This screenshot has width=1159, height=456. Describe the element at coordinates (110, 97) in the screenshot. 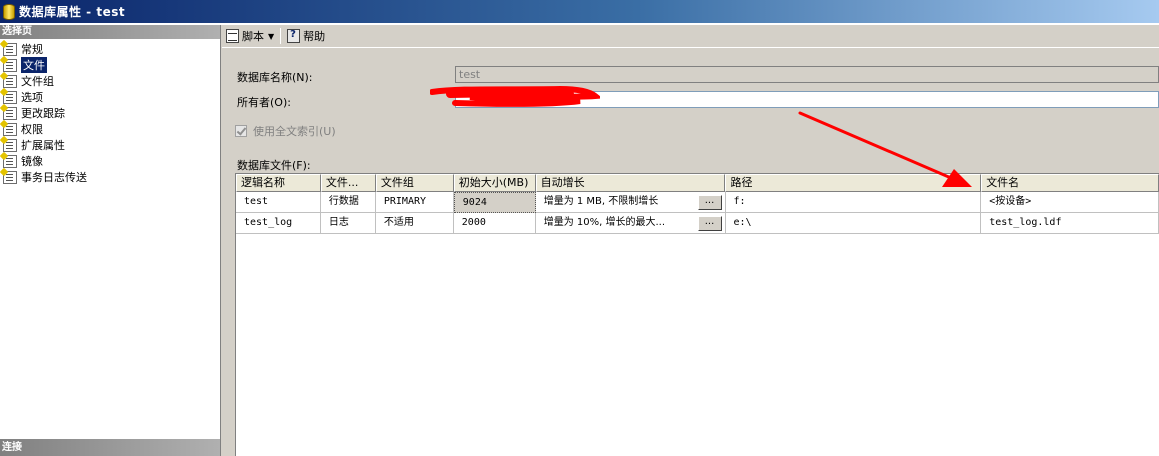

I see `nav-item-options: 选项` at that location.